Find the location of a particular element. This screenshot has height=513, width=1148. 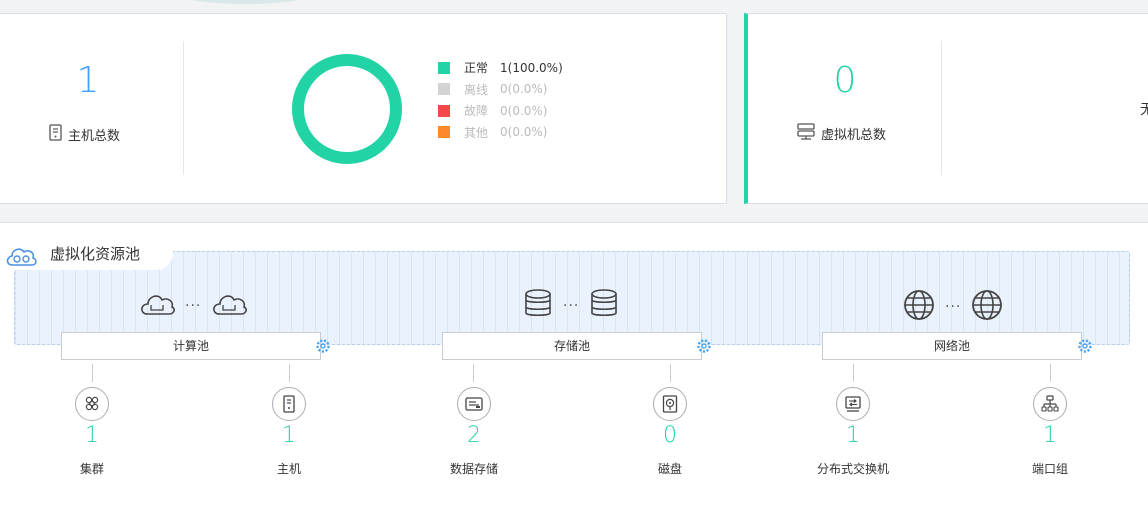

network-pool-box: 网络池 is located at coordinates (952, 346).